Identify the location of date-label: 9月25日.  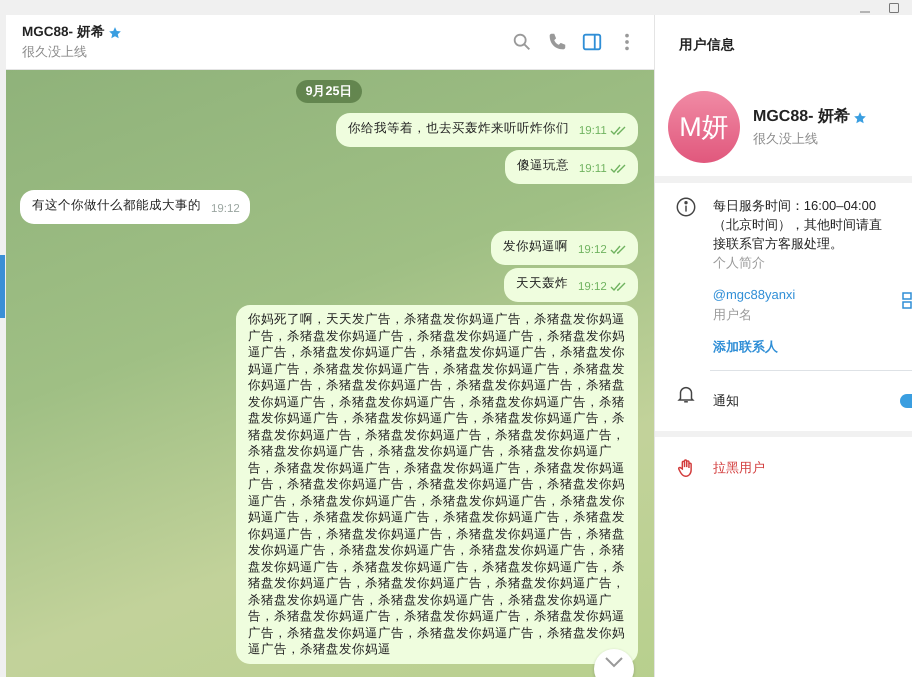
(329, 91).